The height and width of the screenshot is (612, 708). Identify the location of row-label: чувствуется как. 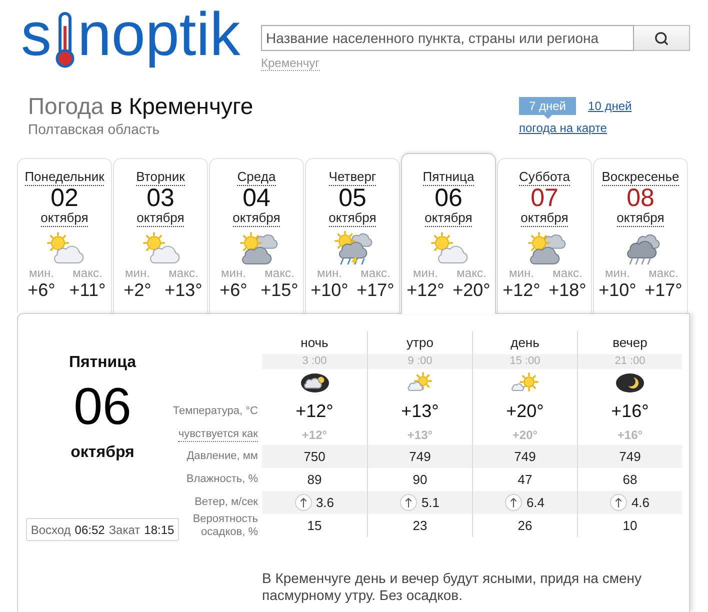
(218, 435).